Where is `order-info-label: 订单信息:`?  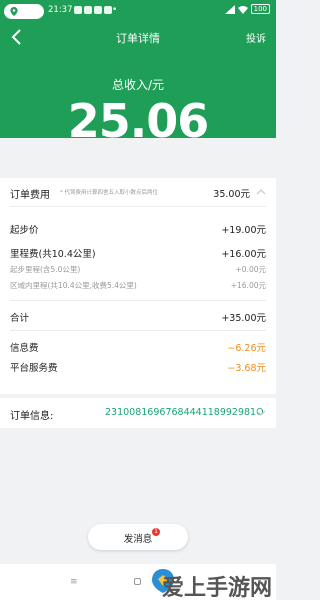 order-info-label: 订单信息: is located at coordinates (32, 416).